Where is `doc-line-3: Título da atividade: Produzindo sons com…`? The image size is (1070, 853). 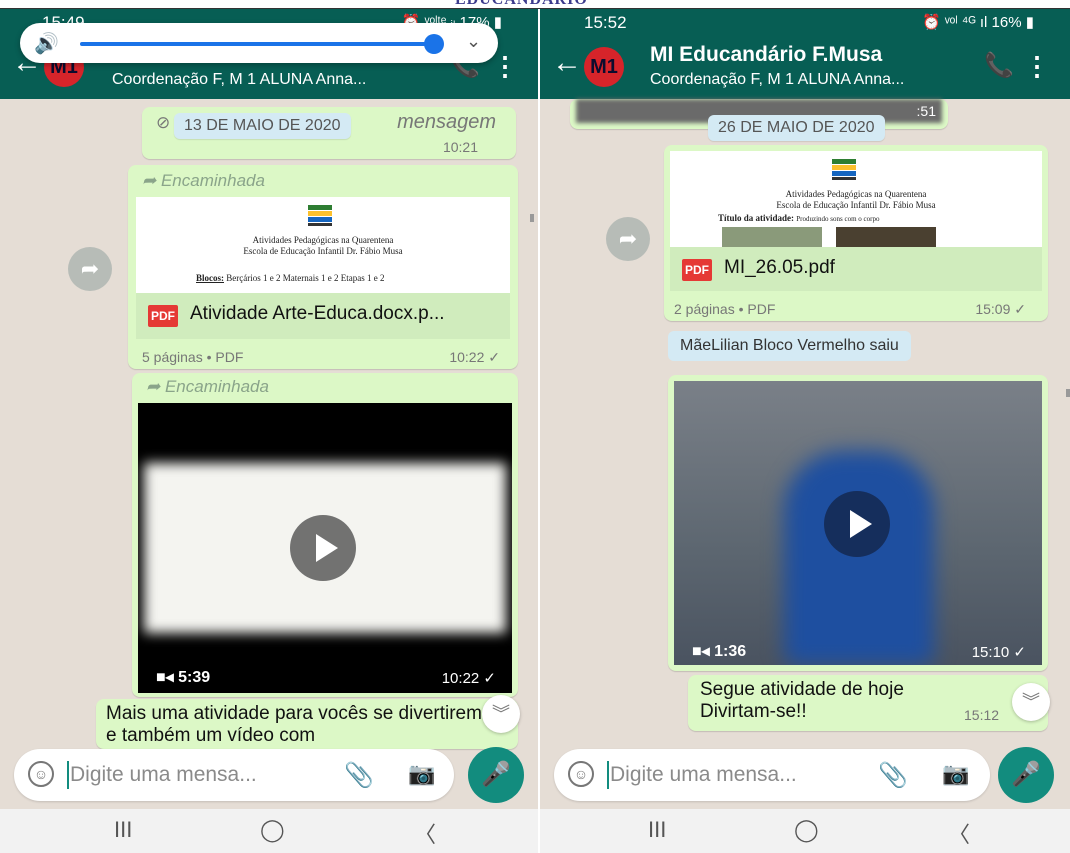 doc-line-3: Título da atividade: Produzindo sons com… is located at coordinates (799, 218).